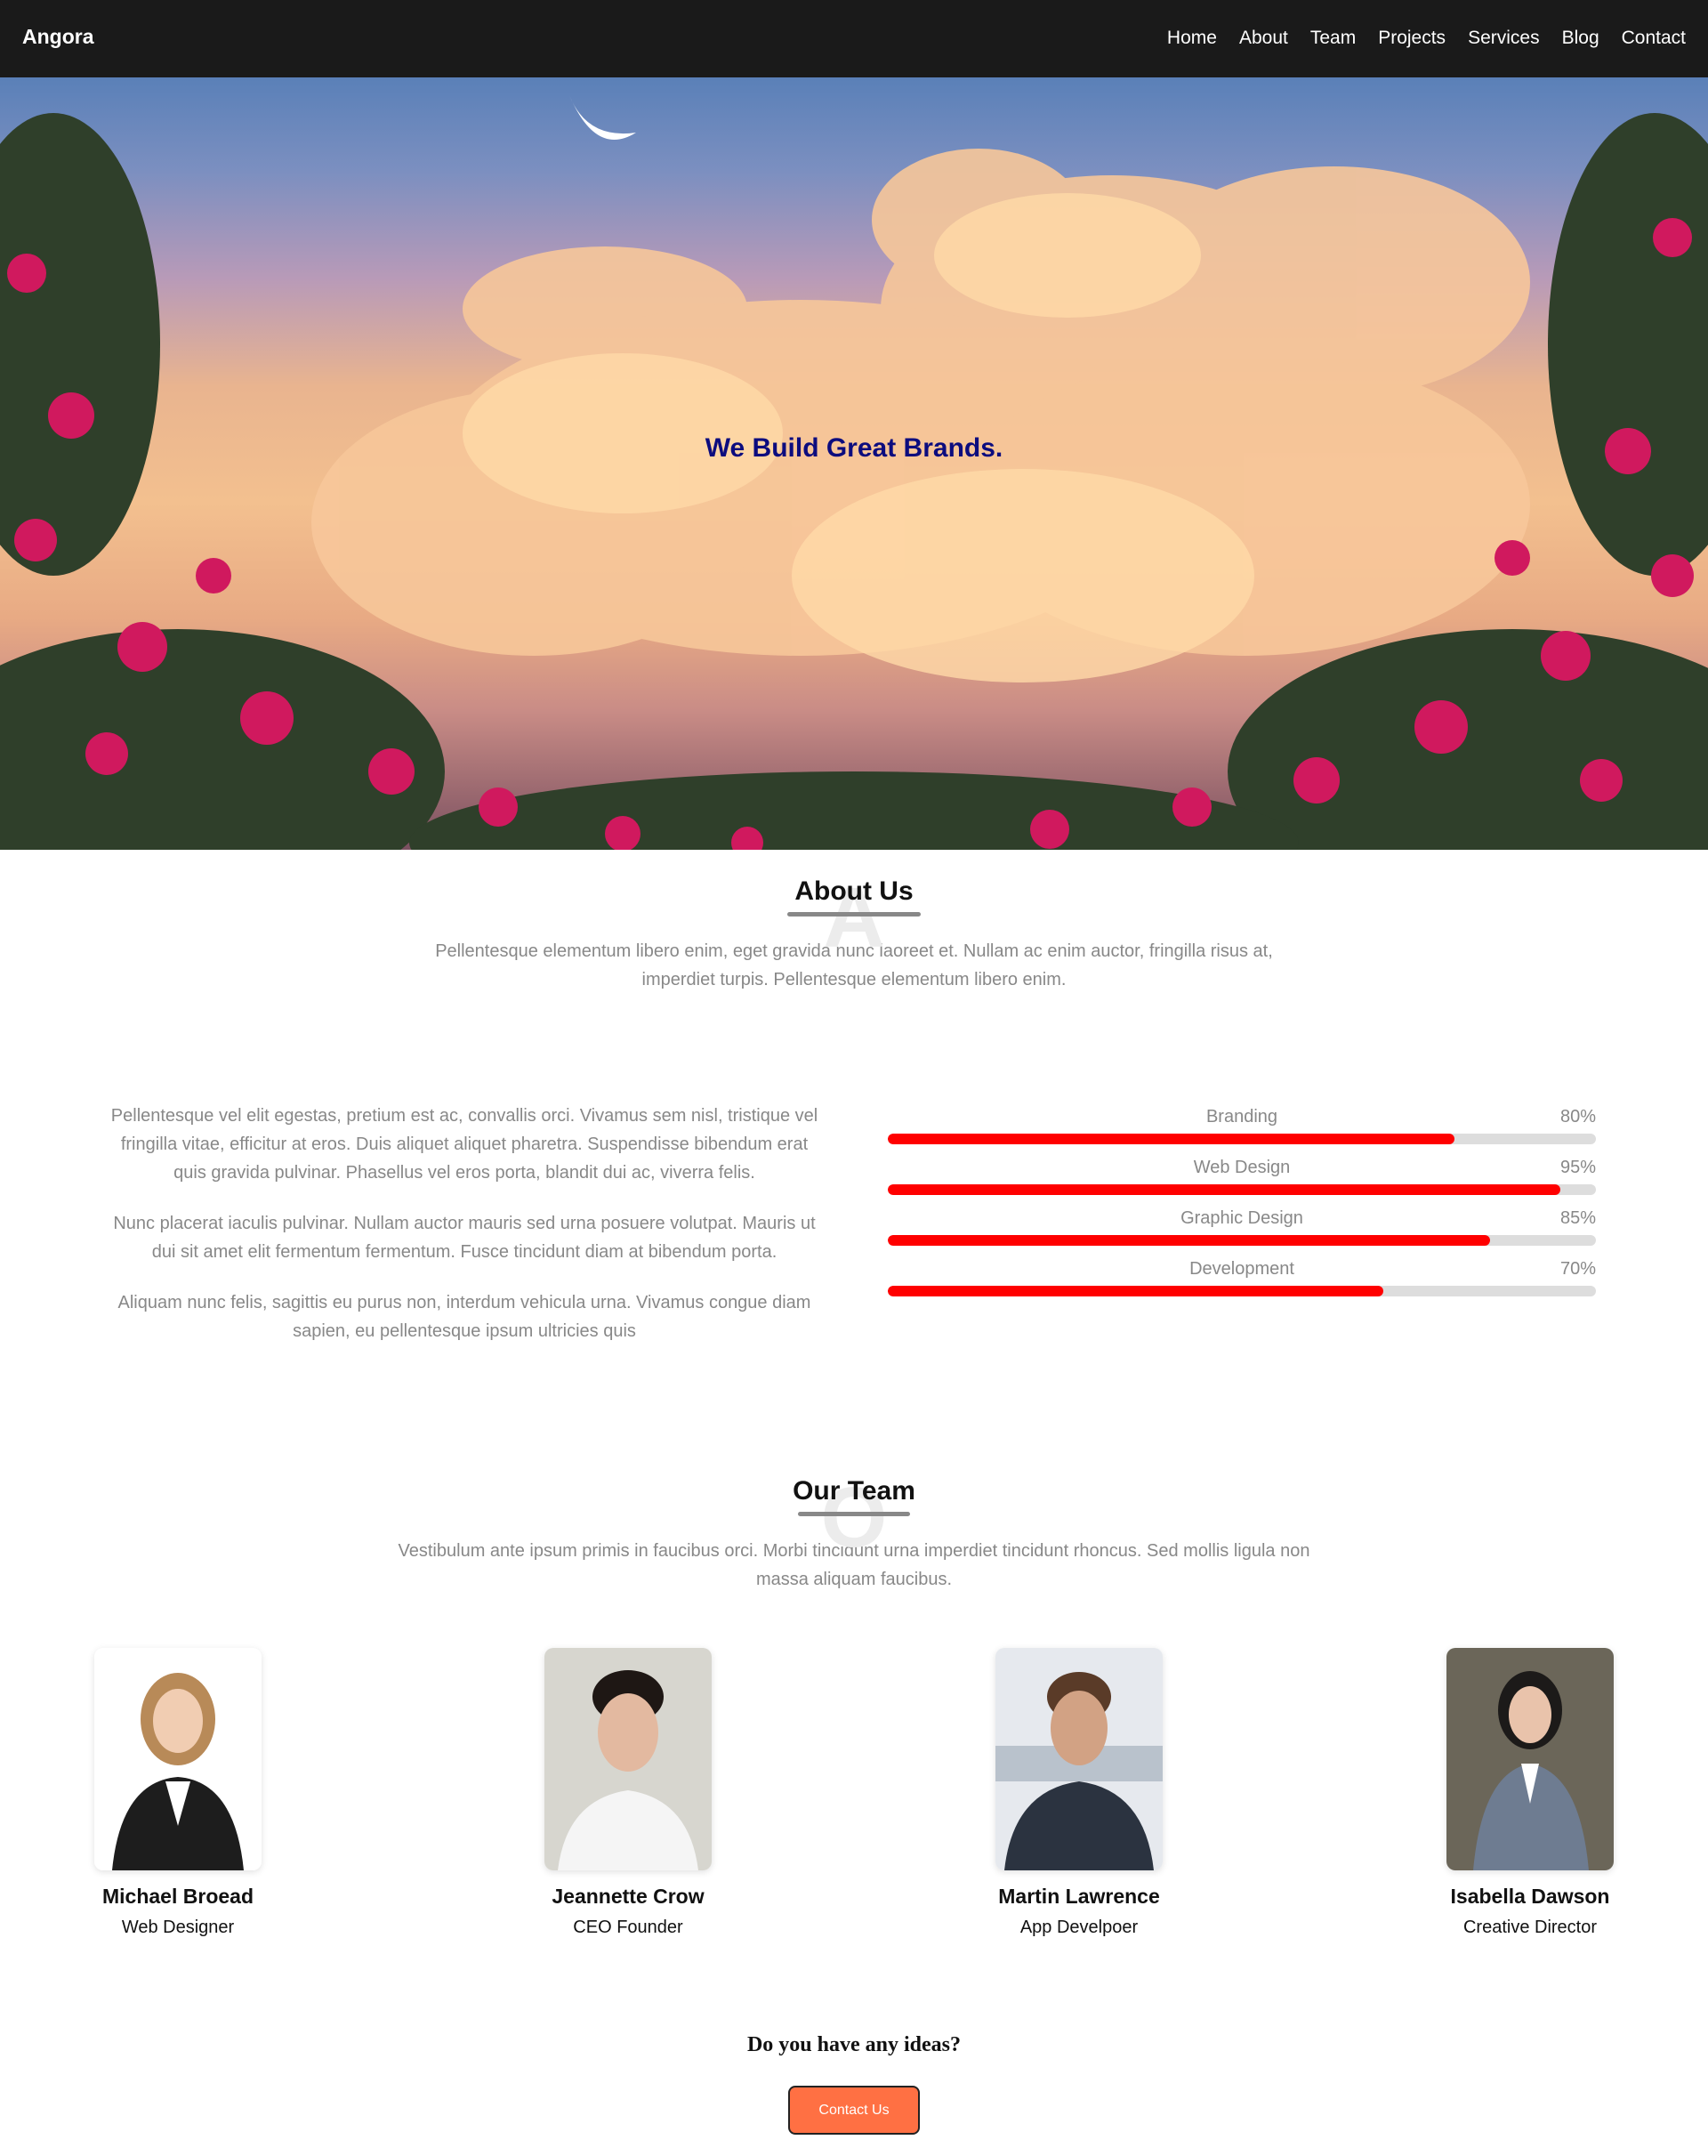  I want to click on about-title-underline, so click(854, 914).